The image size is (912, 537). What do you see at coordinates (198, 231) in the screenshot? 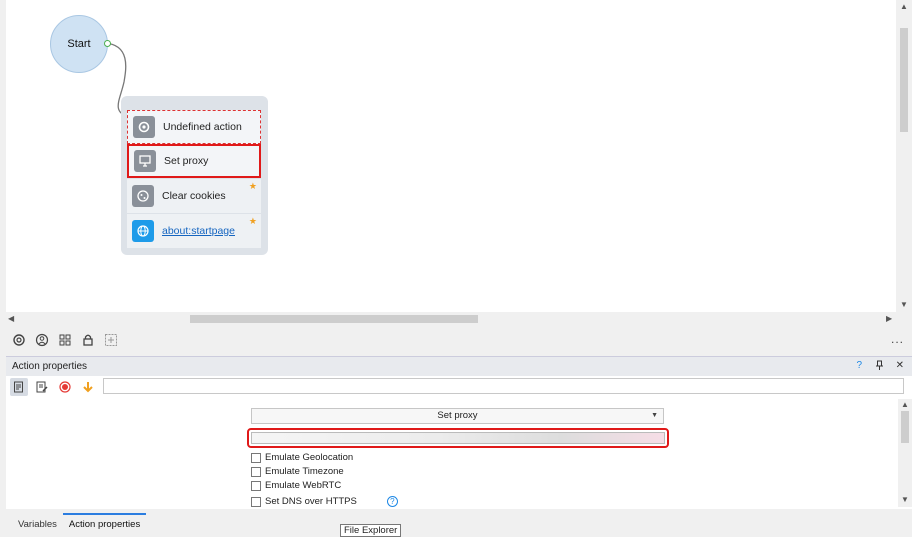
I see `startpage-link: about:startpage` at bounding box center [198, 231].